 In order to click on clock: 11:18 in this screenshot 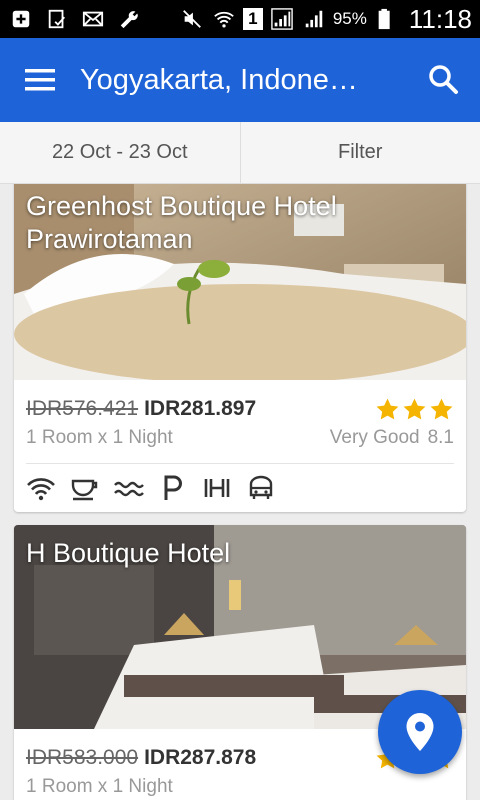, I will do `click(440, 18)`.